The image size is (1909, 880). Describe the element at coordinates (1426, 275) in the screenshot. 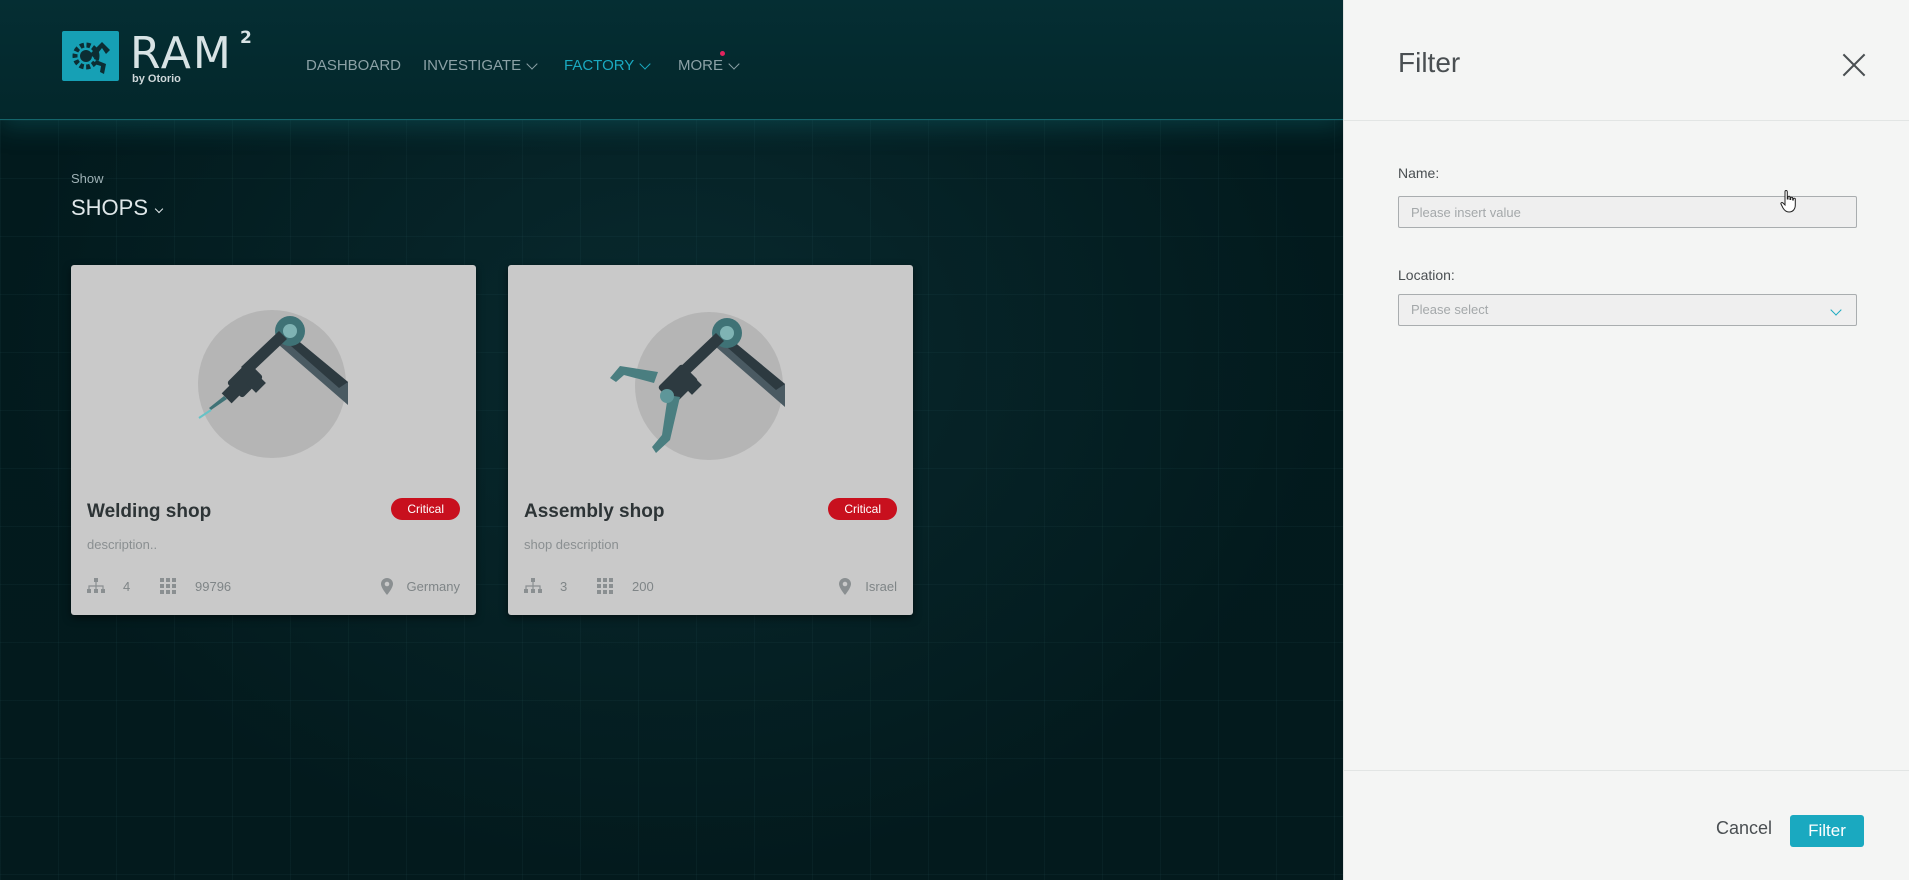

I see `location-label: Location:` at that location.